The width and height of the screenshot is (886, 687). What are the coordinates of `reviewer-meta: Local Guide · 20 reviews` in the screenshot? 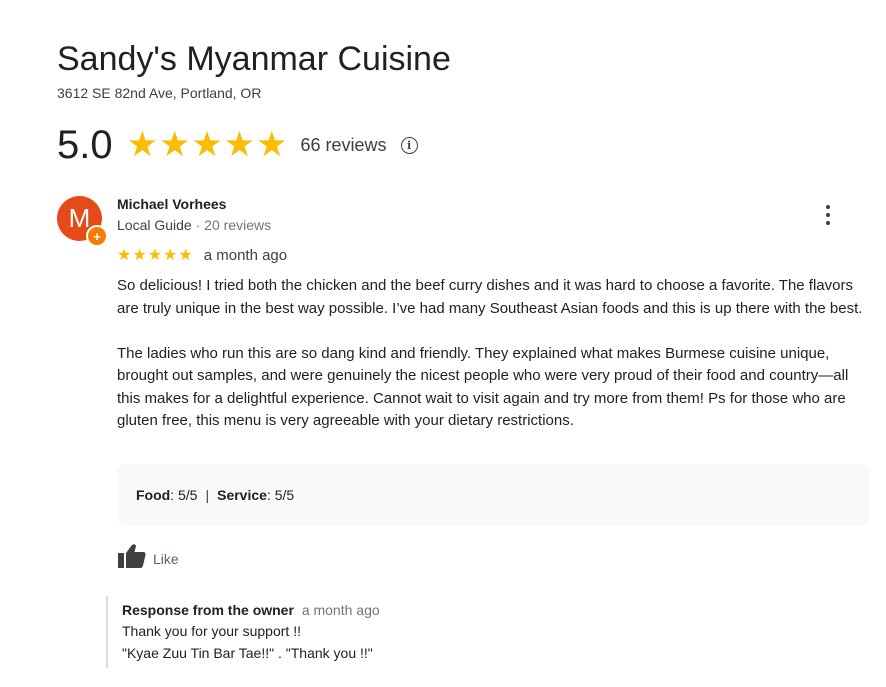 It's located at (194, 225).